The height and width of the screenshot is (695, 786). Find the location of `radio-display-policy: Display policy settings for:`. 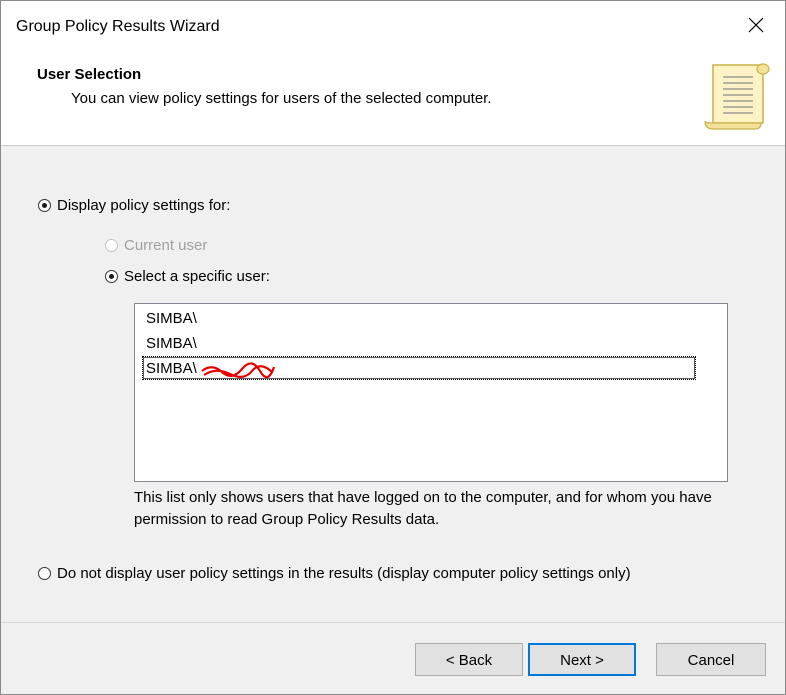

radio-display-policy: Display policy settings for: is located at coordinates (134, 205).